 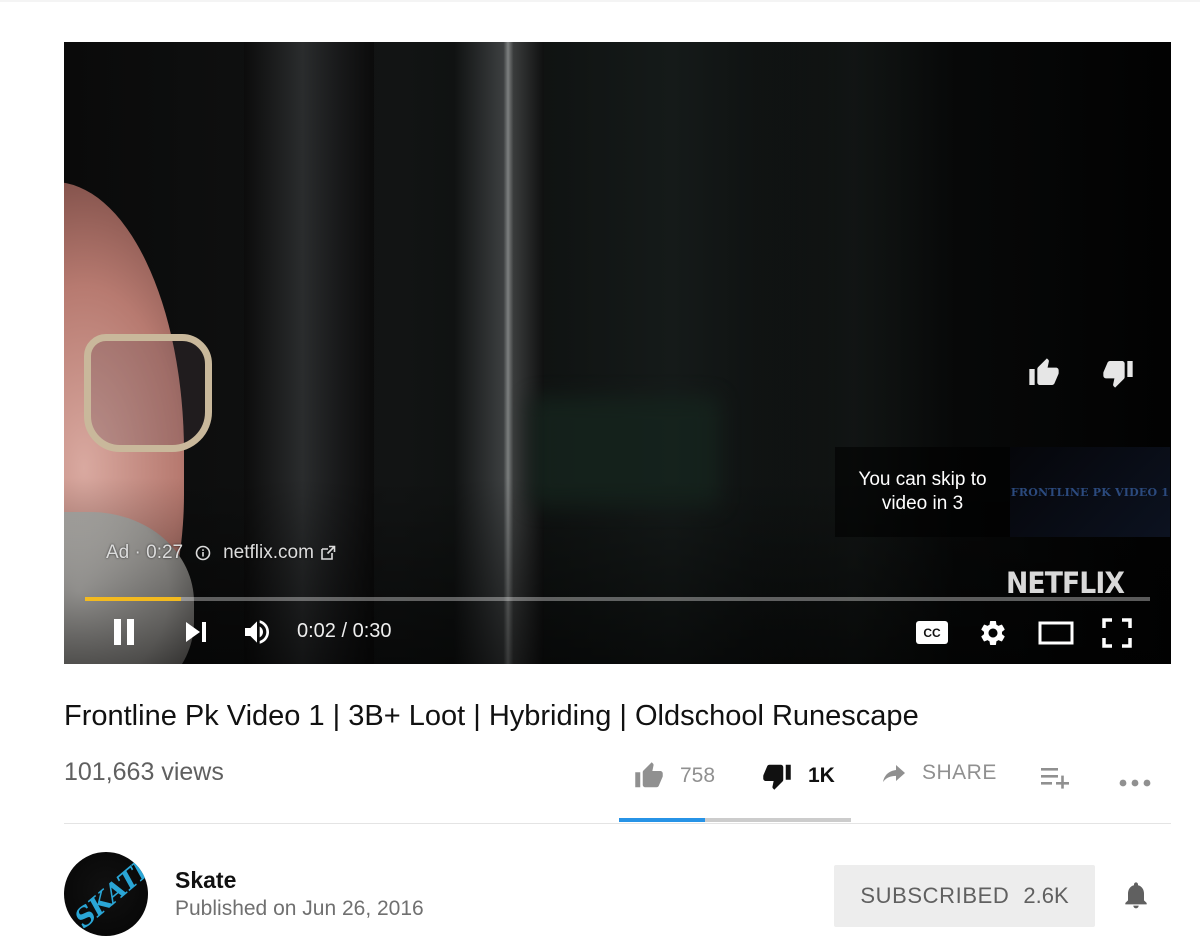 I want to click on subscribed-button: SUBSCRIBED 2.6K, so click(x=964, y=896).